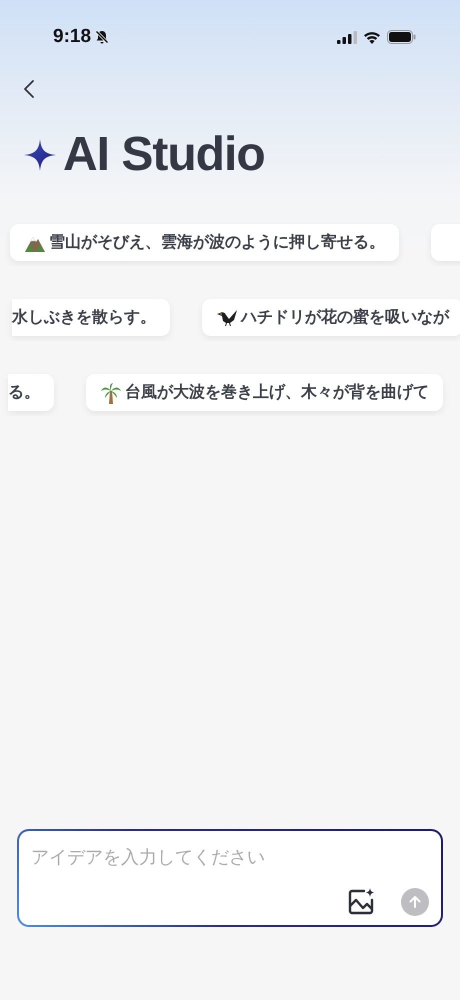 The image size is (460, 1000). I want to click on suggestion-chip: る。, so click(31, 392).